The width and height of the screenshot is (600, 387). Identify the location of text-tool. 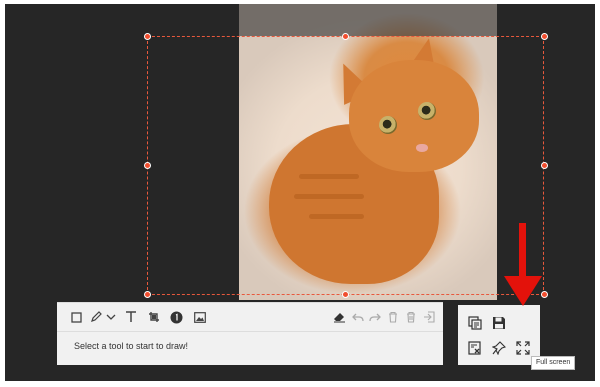
(131, 317).